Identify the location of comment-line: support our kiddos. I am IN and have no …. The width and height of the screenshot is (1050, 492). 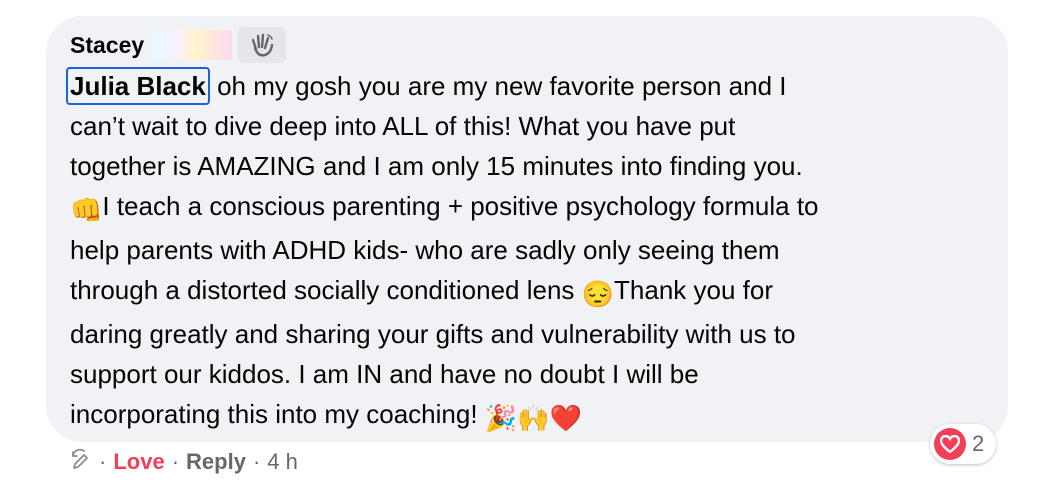
(384, 374).